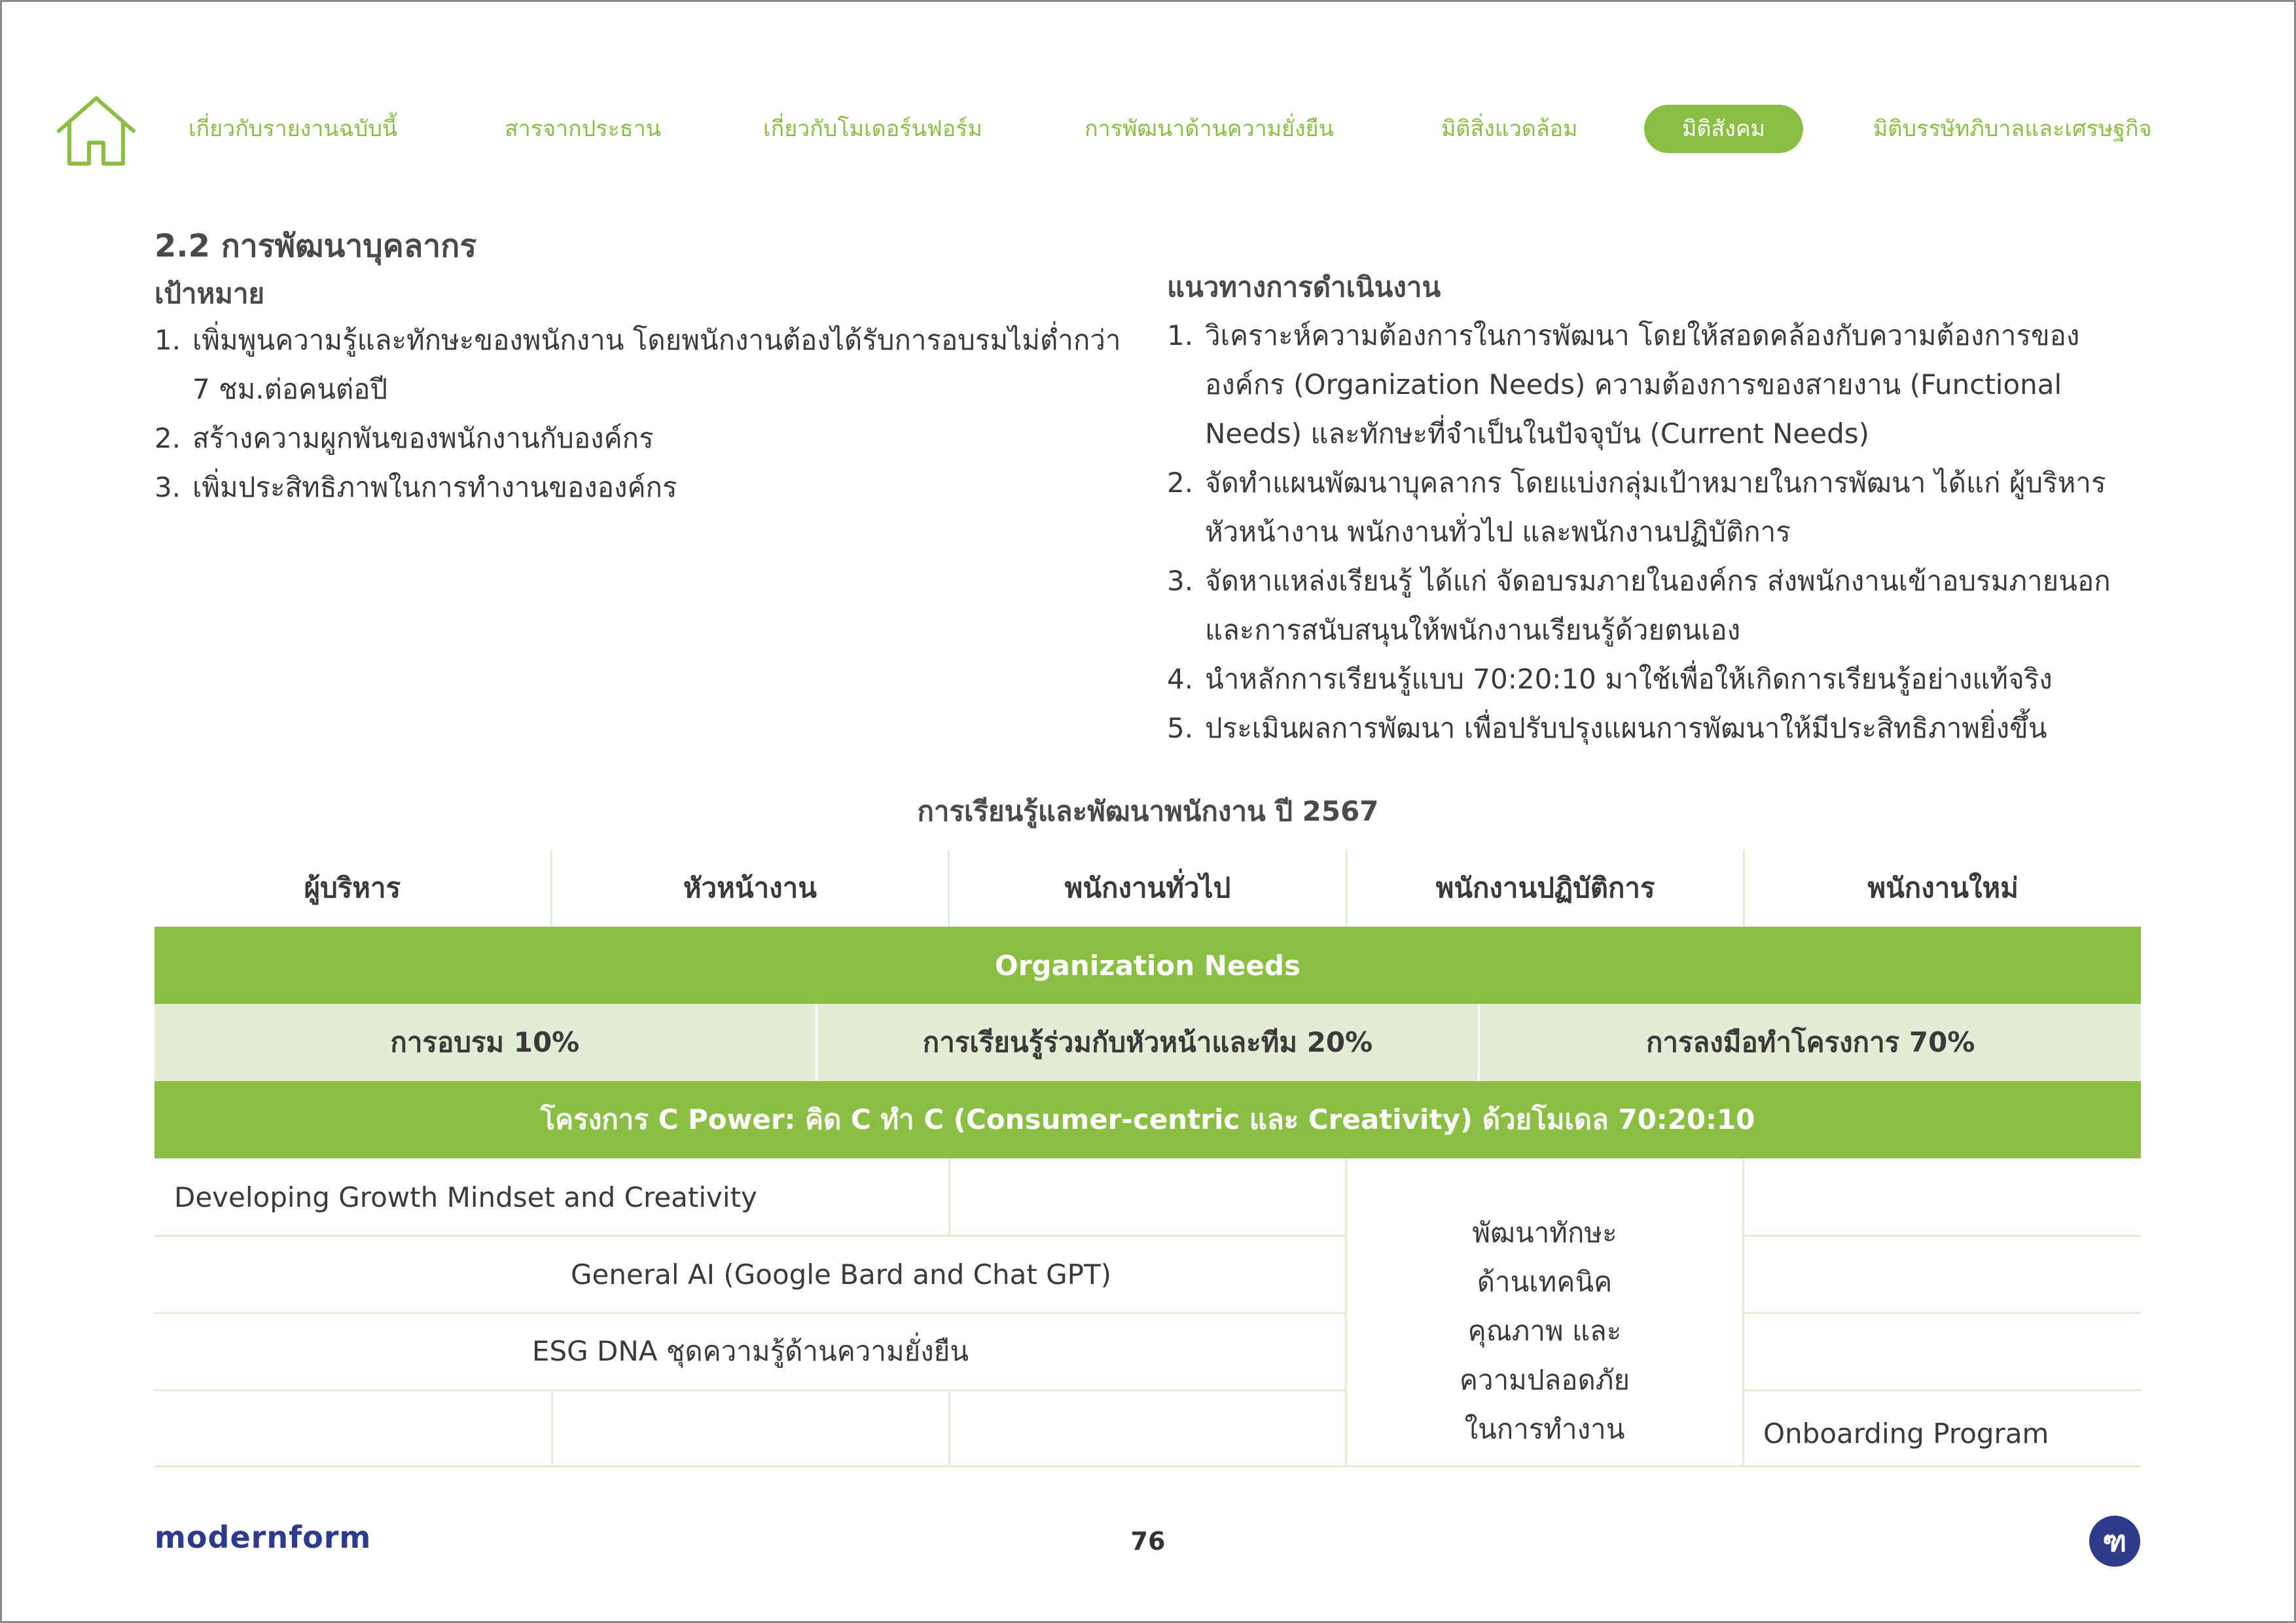 Image resolution: width=2296 pixels, height=1623 pixels. What do you see at coordinates (292, 129) in the screenshot?
I see `nav-about-report: เกี่ยวกับรายงานฉบับนี้` at bounding box center [292, 129].